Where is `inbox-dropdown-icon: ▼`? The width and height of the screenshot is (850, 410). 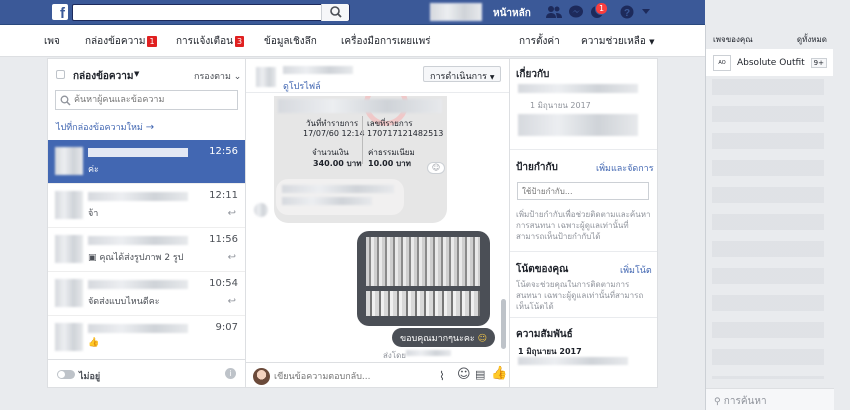 inbox-dropdown-icon: ▼ is located at coordinates (136, 74).